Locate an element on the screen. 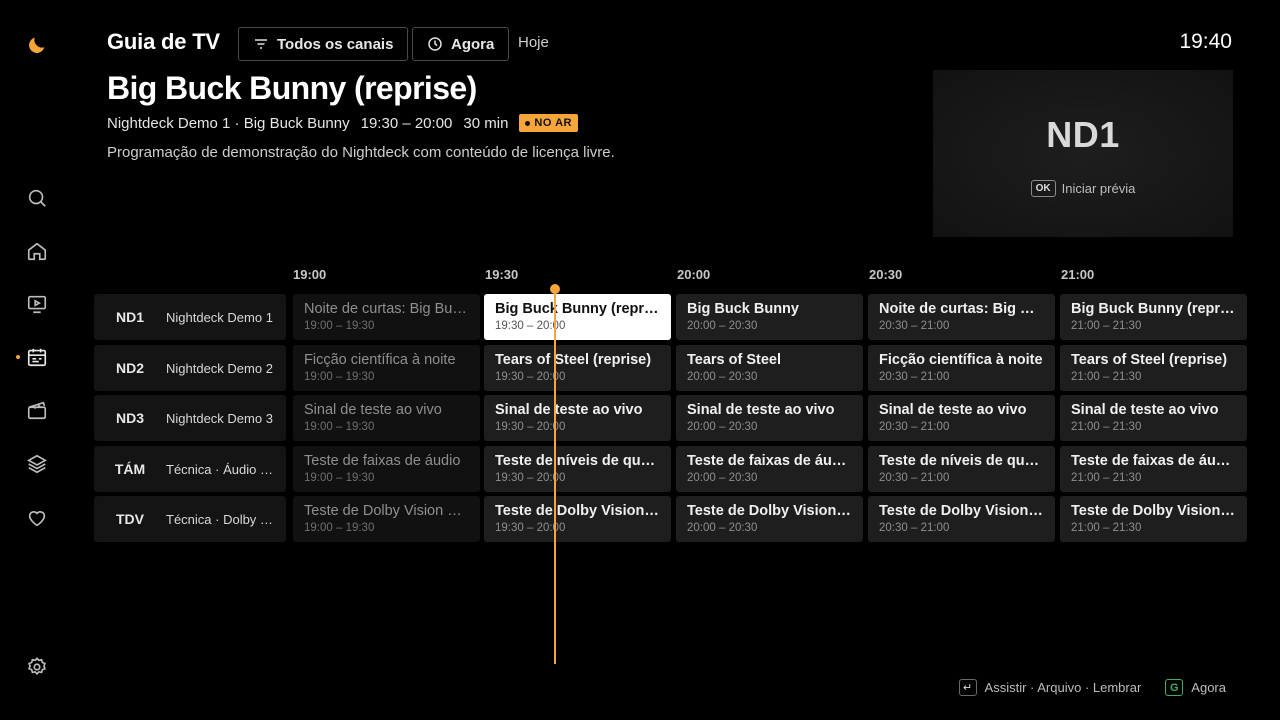  movies-icon is located at coordinates (37, 410).